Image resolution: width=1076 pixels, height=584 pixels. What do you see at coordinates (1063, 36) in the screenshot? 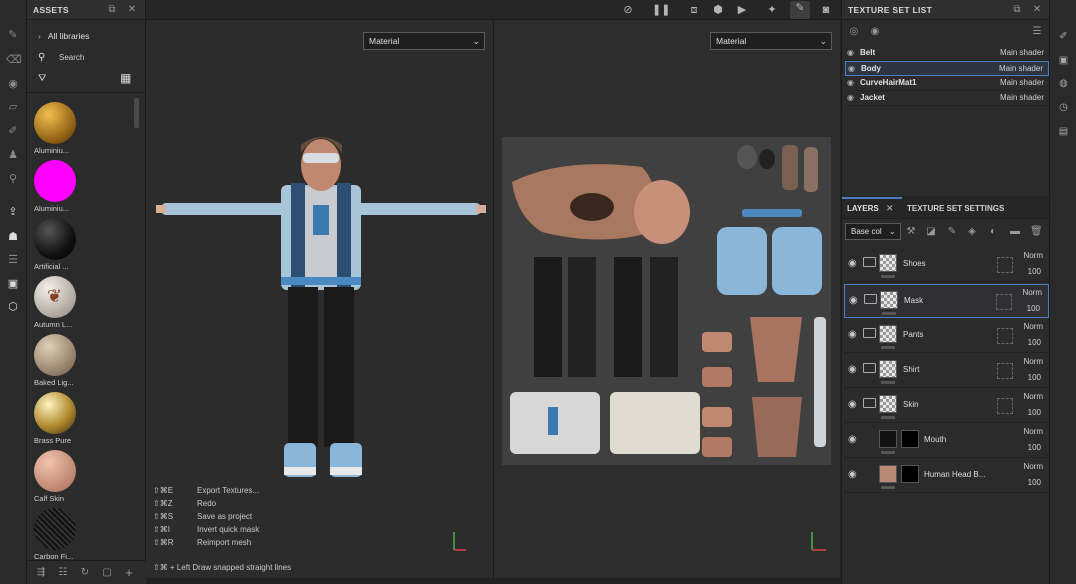
I see `properties-icon: ✐` at bounding box center [1063, 36].